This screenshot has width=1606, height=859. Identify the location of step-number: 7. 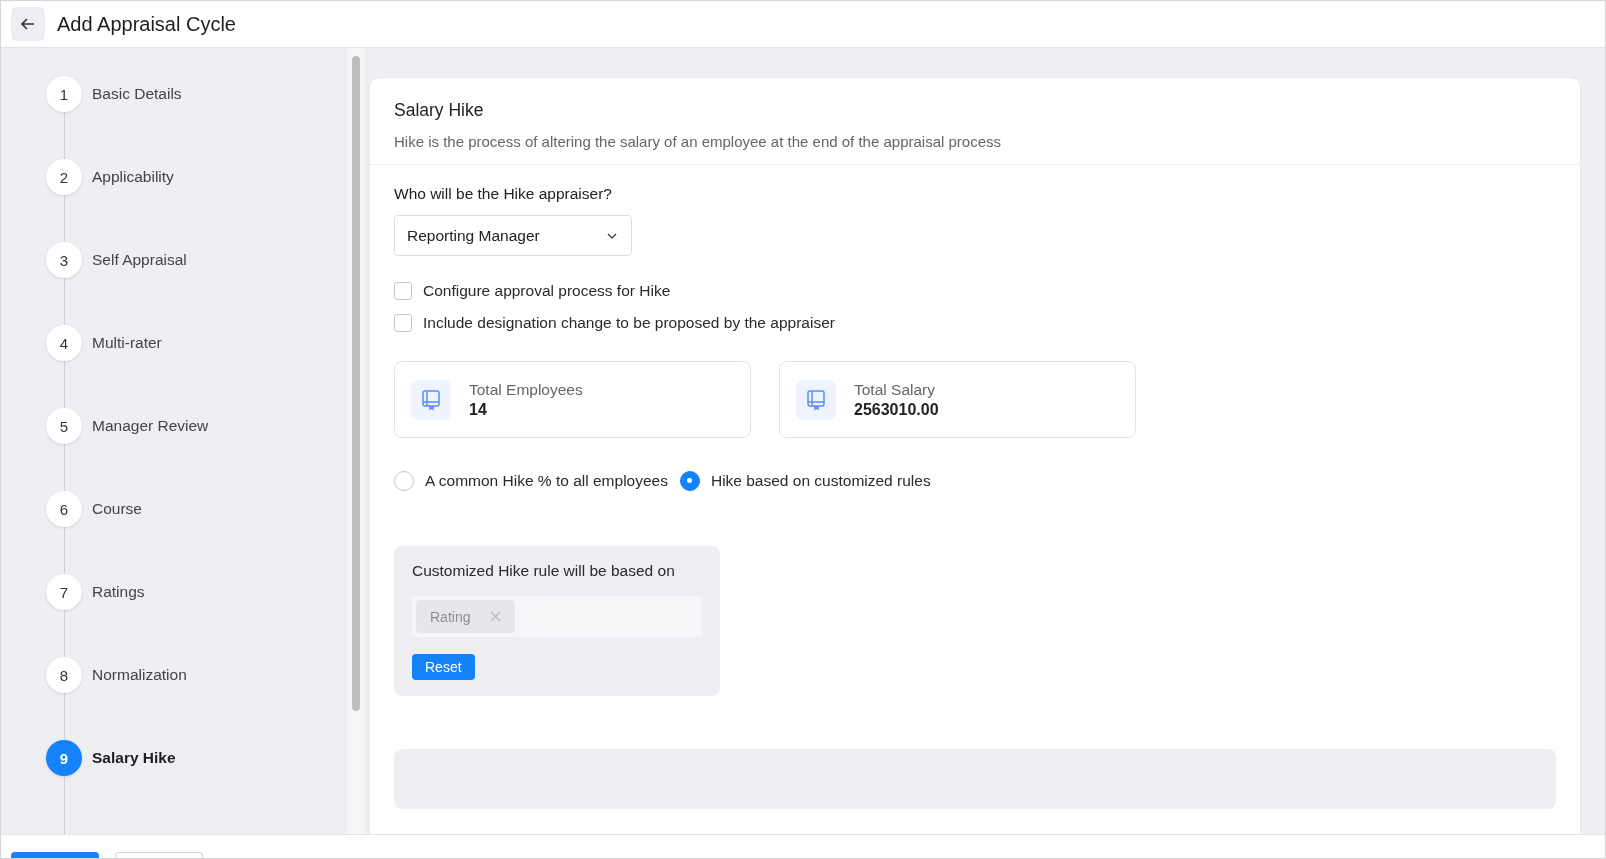
(64, 592).